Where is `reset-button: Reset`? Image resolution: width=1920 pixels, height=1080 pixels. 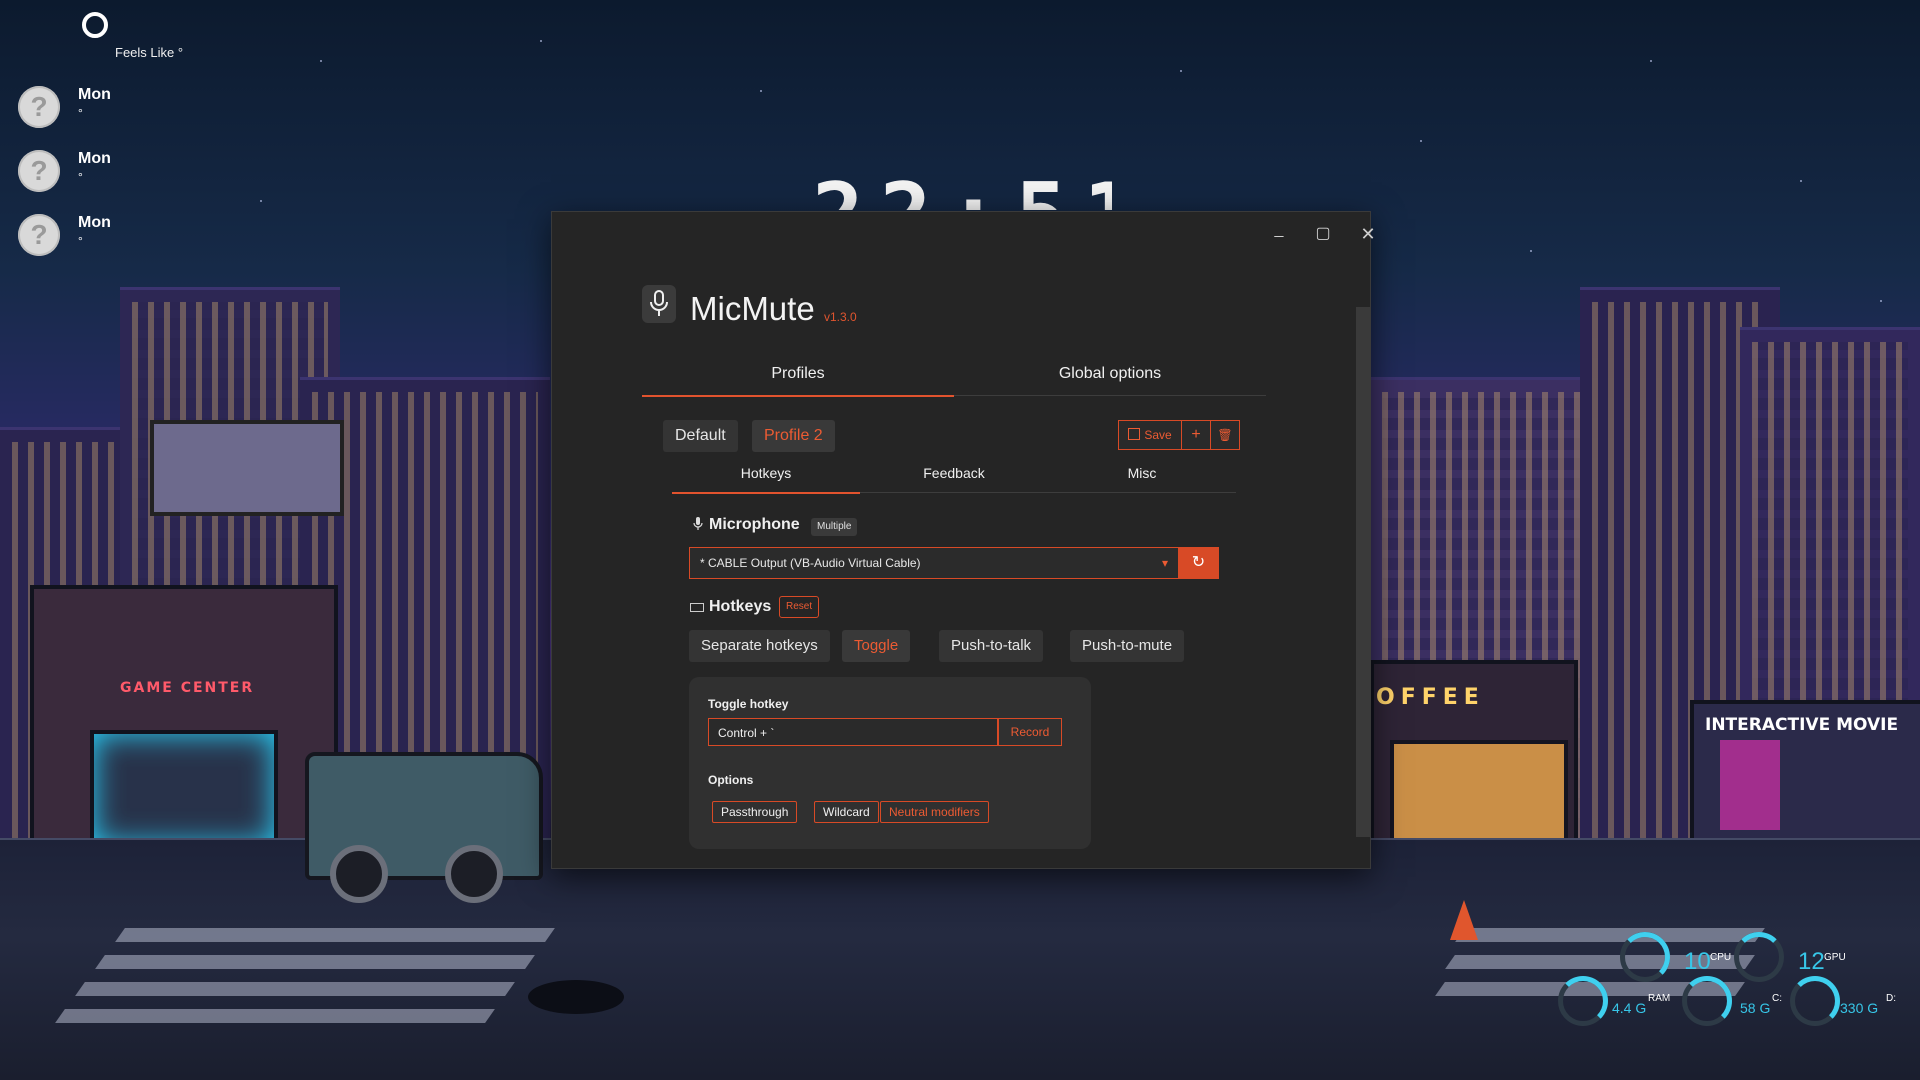 reset-button: Reset is located at coordinates (799, 607).